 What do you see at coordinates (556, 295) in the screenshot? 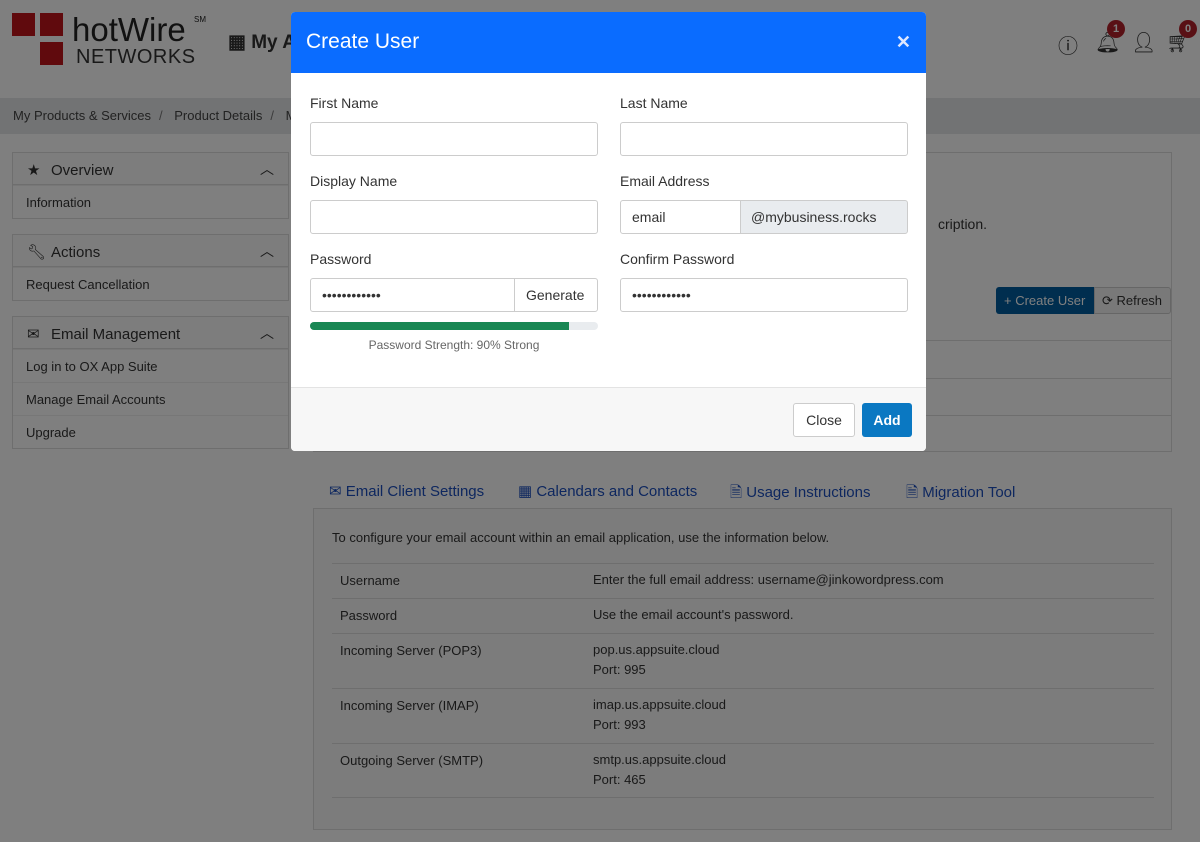
I see `generate-button: Generate` at bounding box center [556, 295].